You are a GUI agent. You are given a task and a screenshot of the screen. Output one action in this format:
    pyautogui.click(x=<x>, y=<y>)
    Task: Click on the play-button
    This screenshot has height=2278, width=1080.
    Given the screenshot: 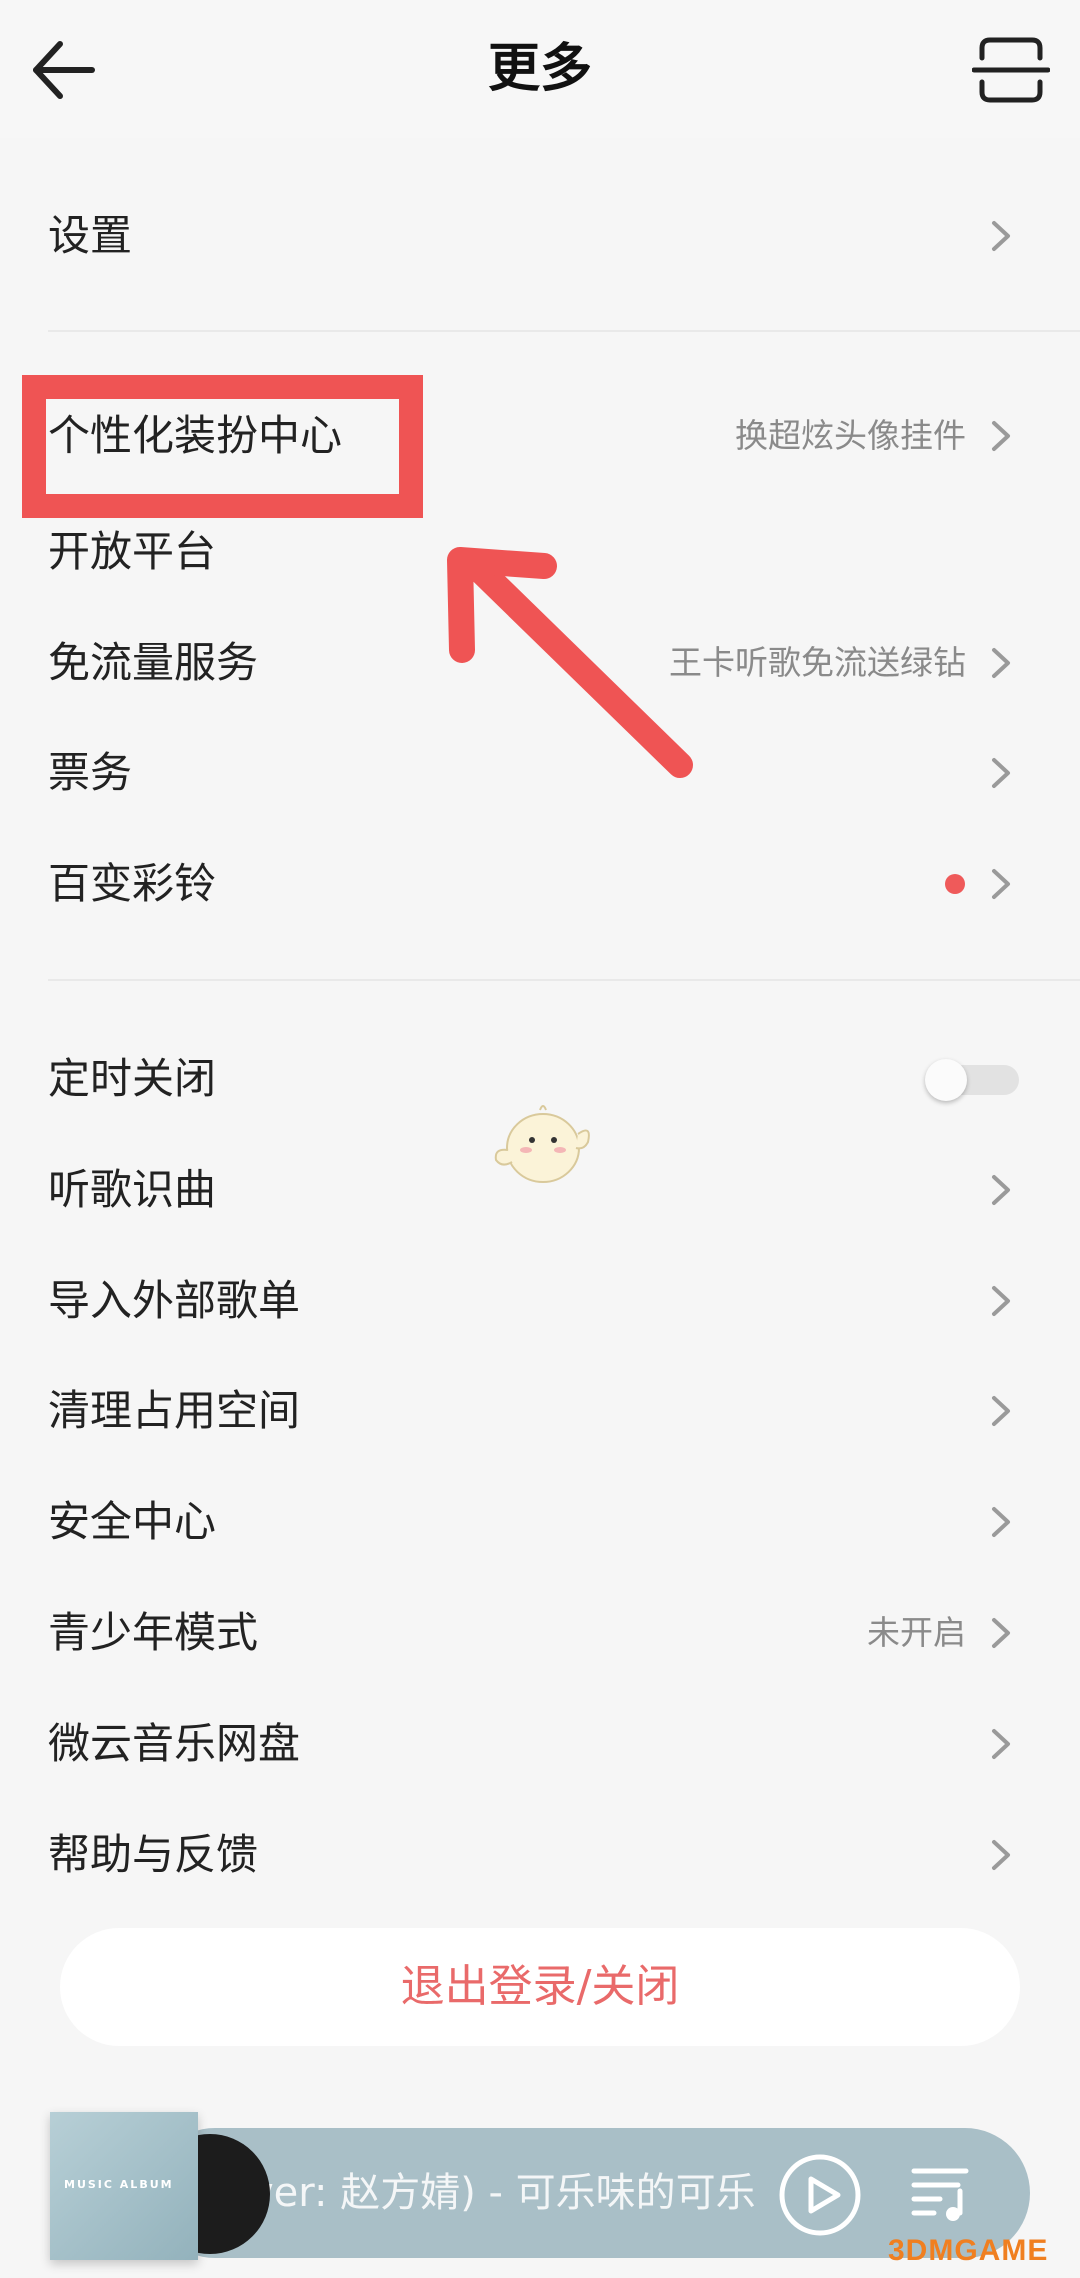 What is the action you would take?
    pyautogui.click(x=820, y=2195)
    